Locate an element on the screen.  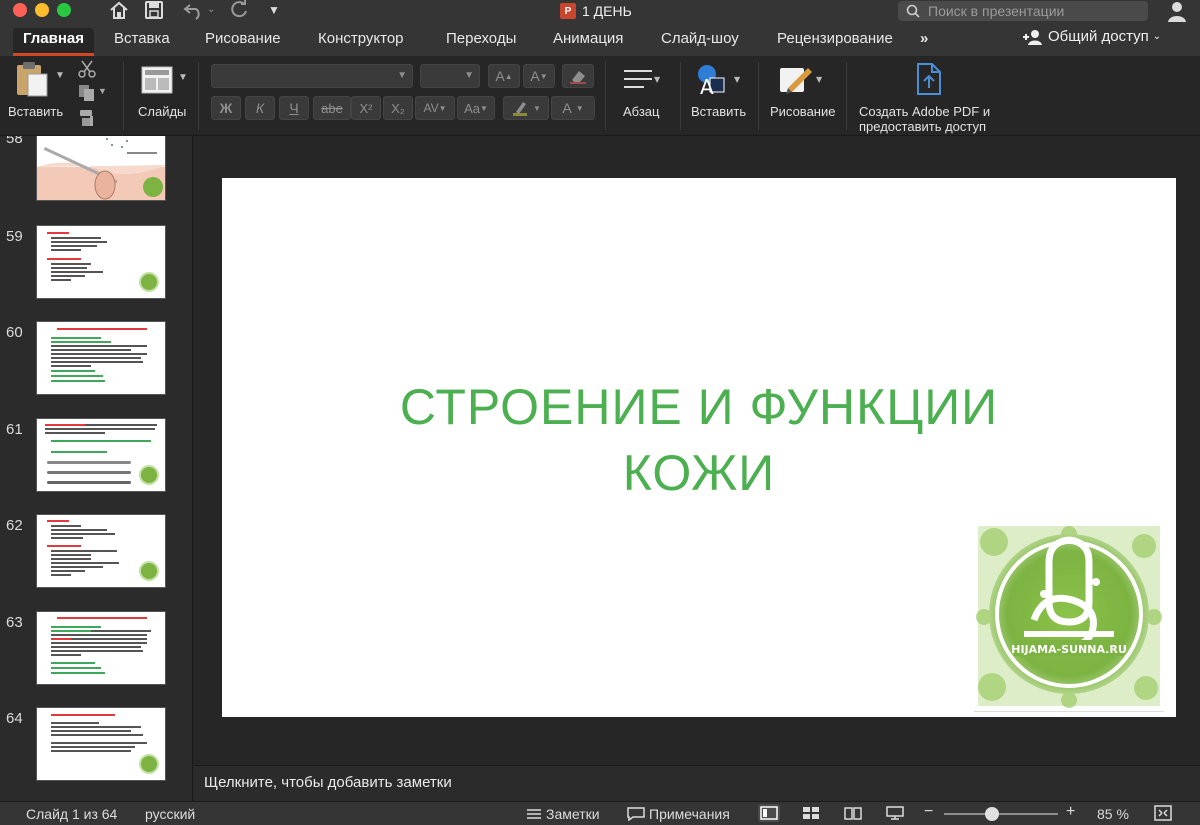
notes-toggle-button: Заметки is located at coordinates (563, 814).